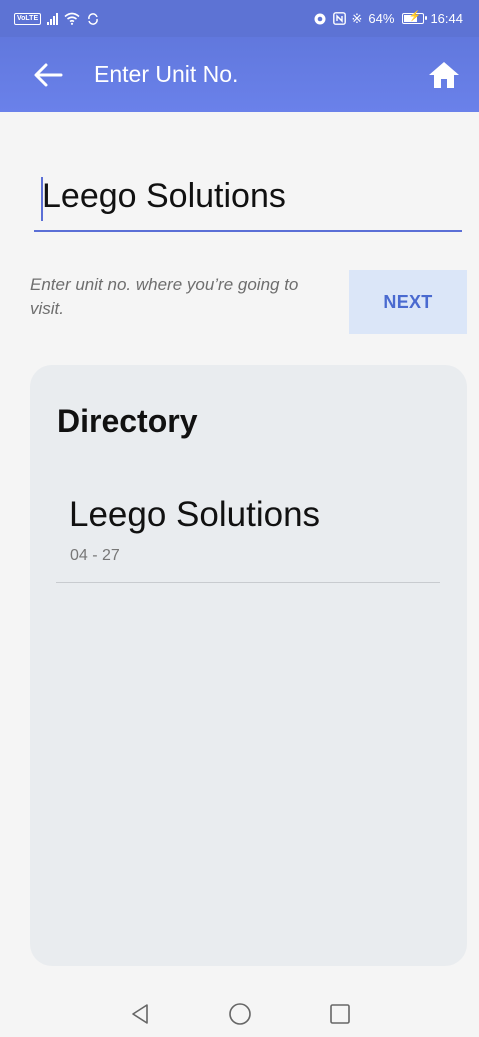 The width and height of the screenshot is (479, 1037). Describe the element at coordinates (239, 74) in the screenshot. I see `app-bar: Enter Unit No.` at that location.